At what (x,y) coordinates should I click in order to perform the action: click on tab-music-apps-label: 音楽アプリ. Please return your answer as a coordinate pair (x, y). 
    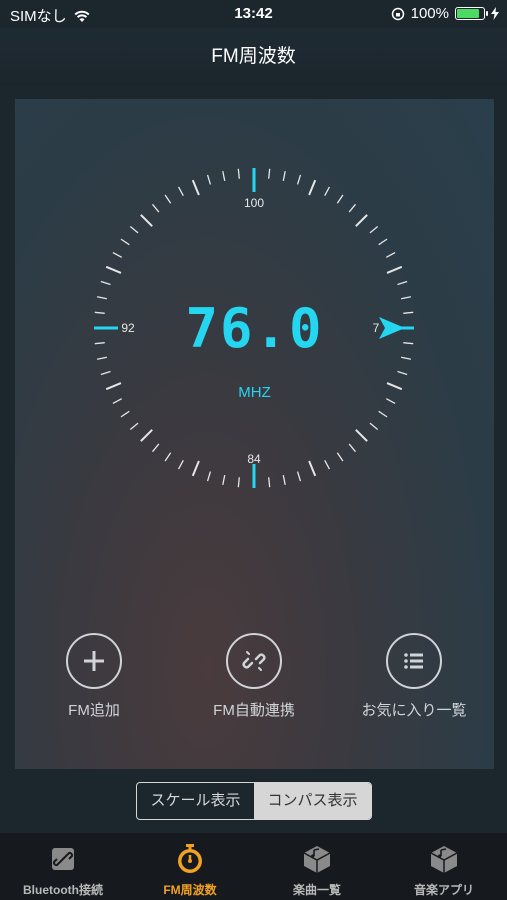
    Looking at the image, I should click on (443, 890).